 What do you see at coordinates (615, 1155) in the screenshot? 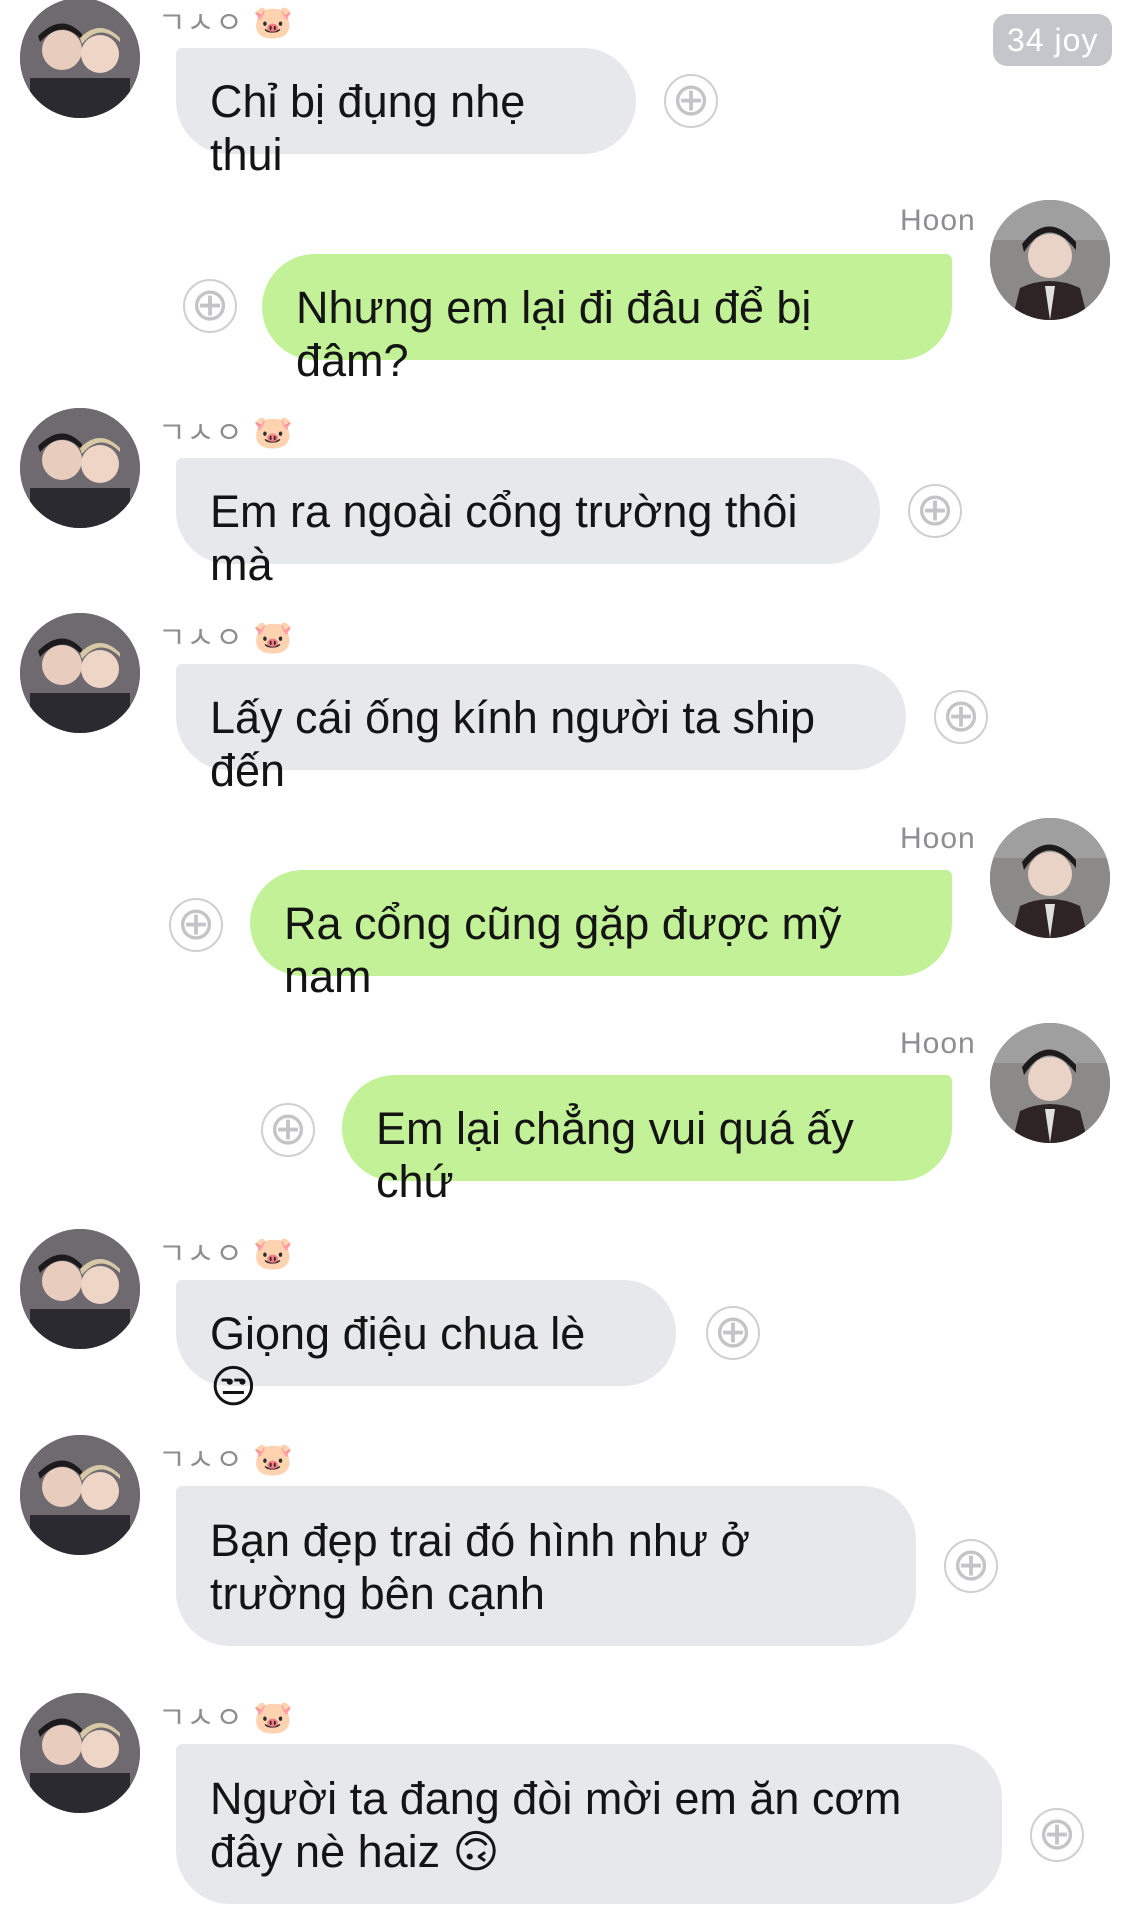
I see `message-text: Em lại chẳng vui quá ấy chứ` at bounding box center [615, 1155].